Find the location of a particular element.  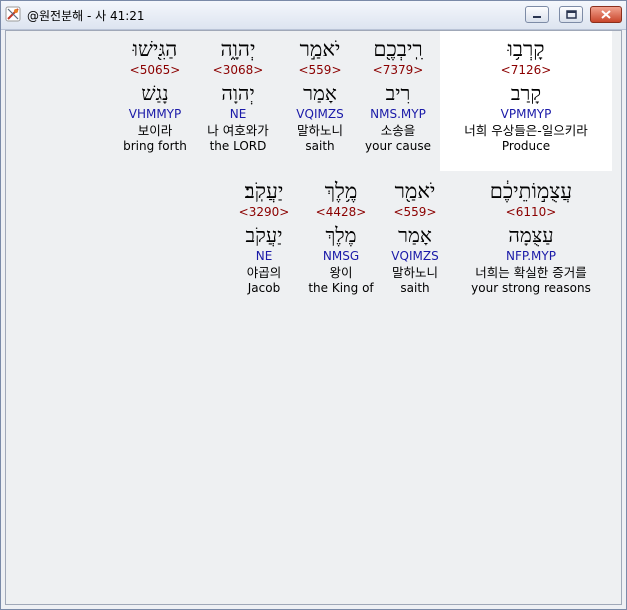

morphology-code: NMSG is located at coordinates (341, 256).